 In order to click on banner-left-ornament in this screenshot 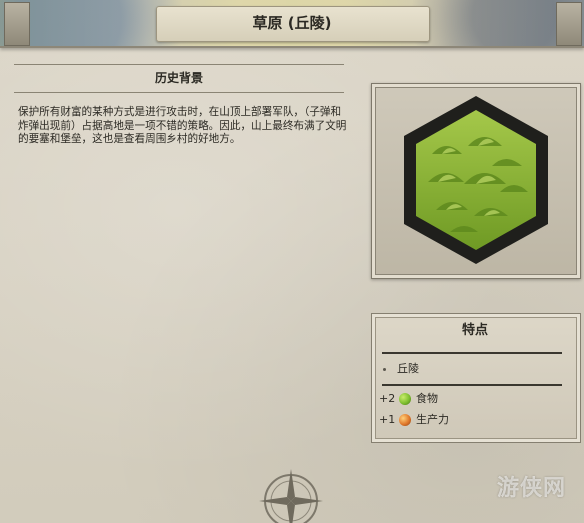, I will do `click(17, 24)`.